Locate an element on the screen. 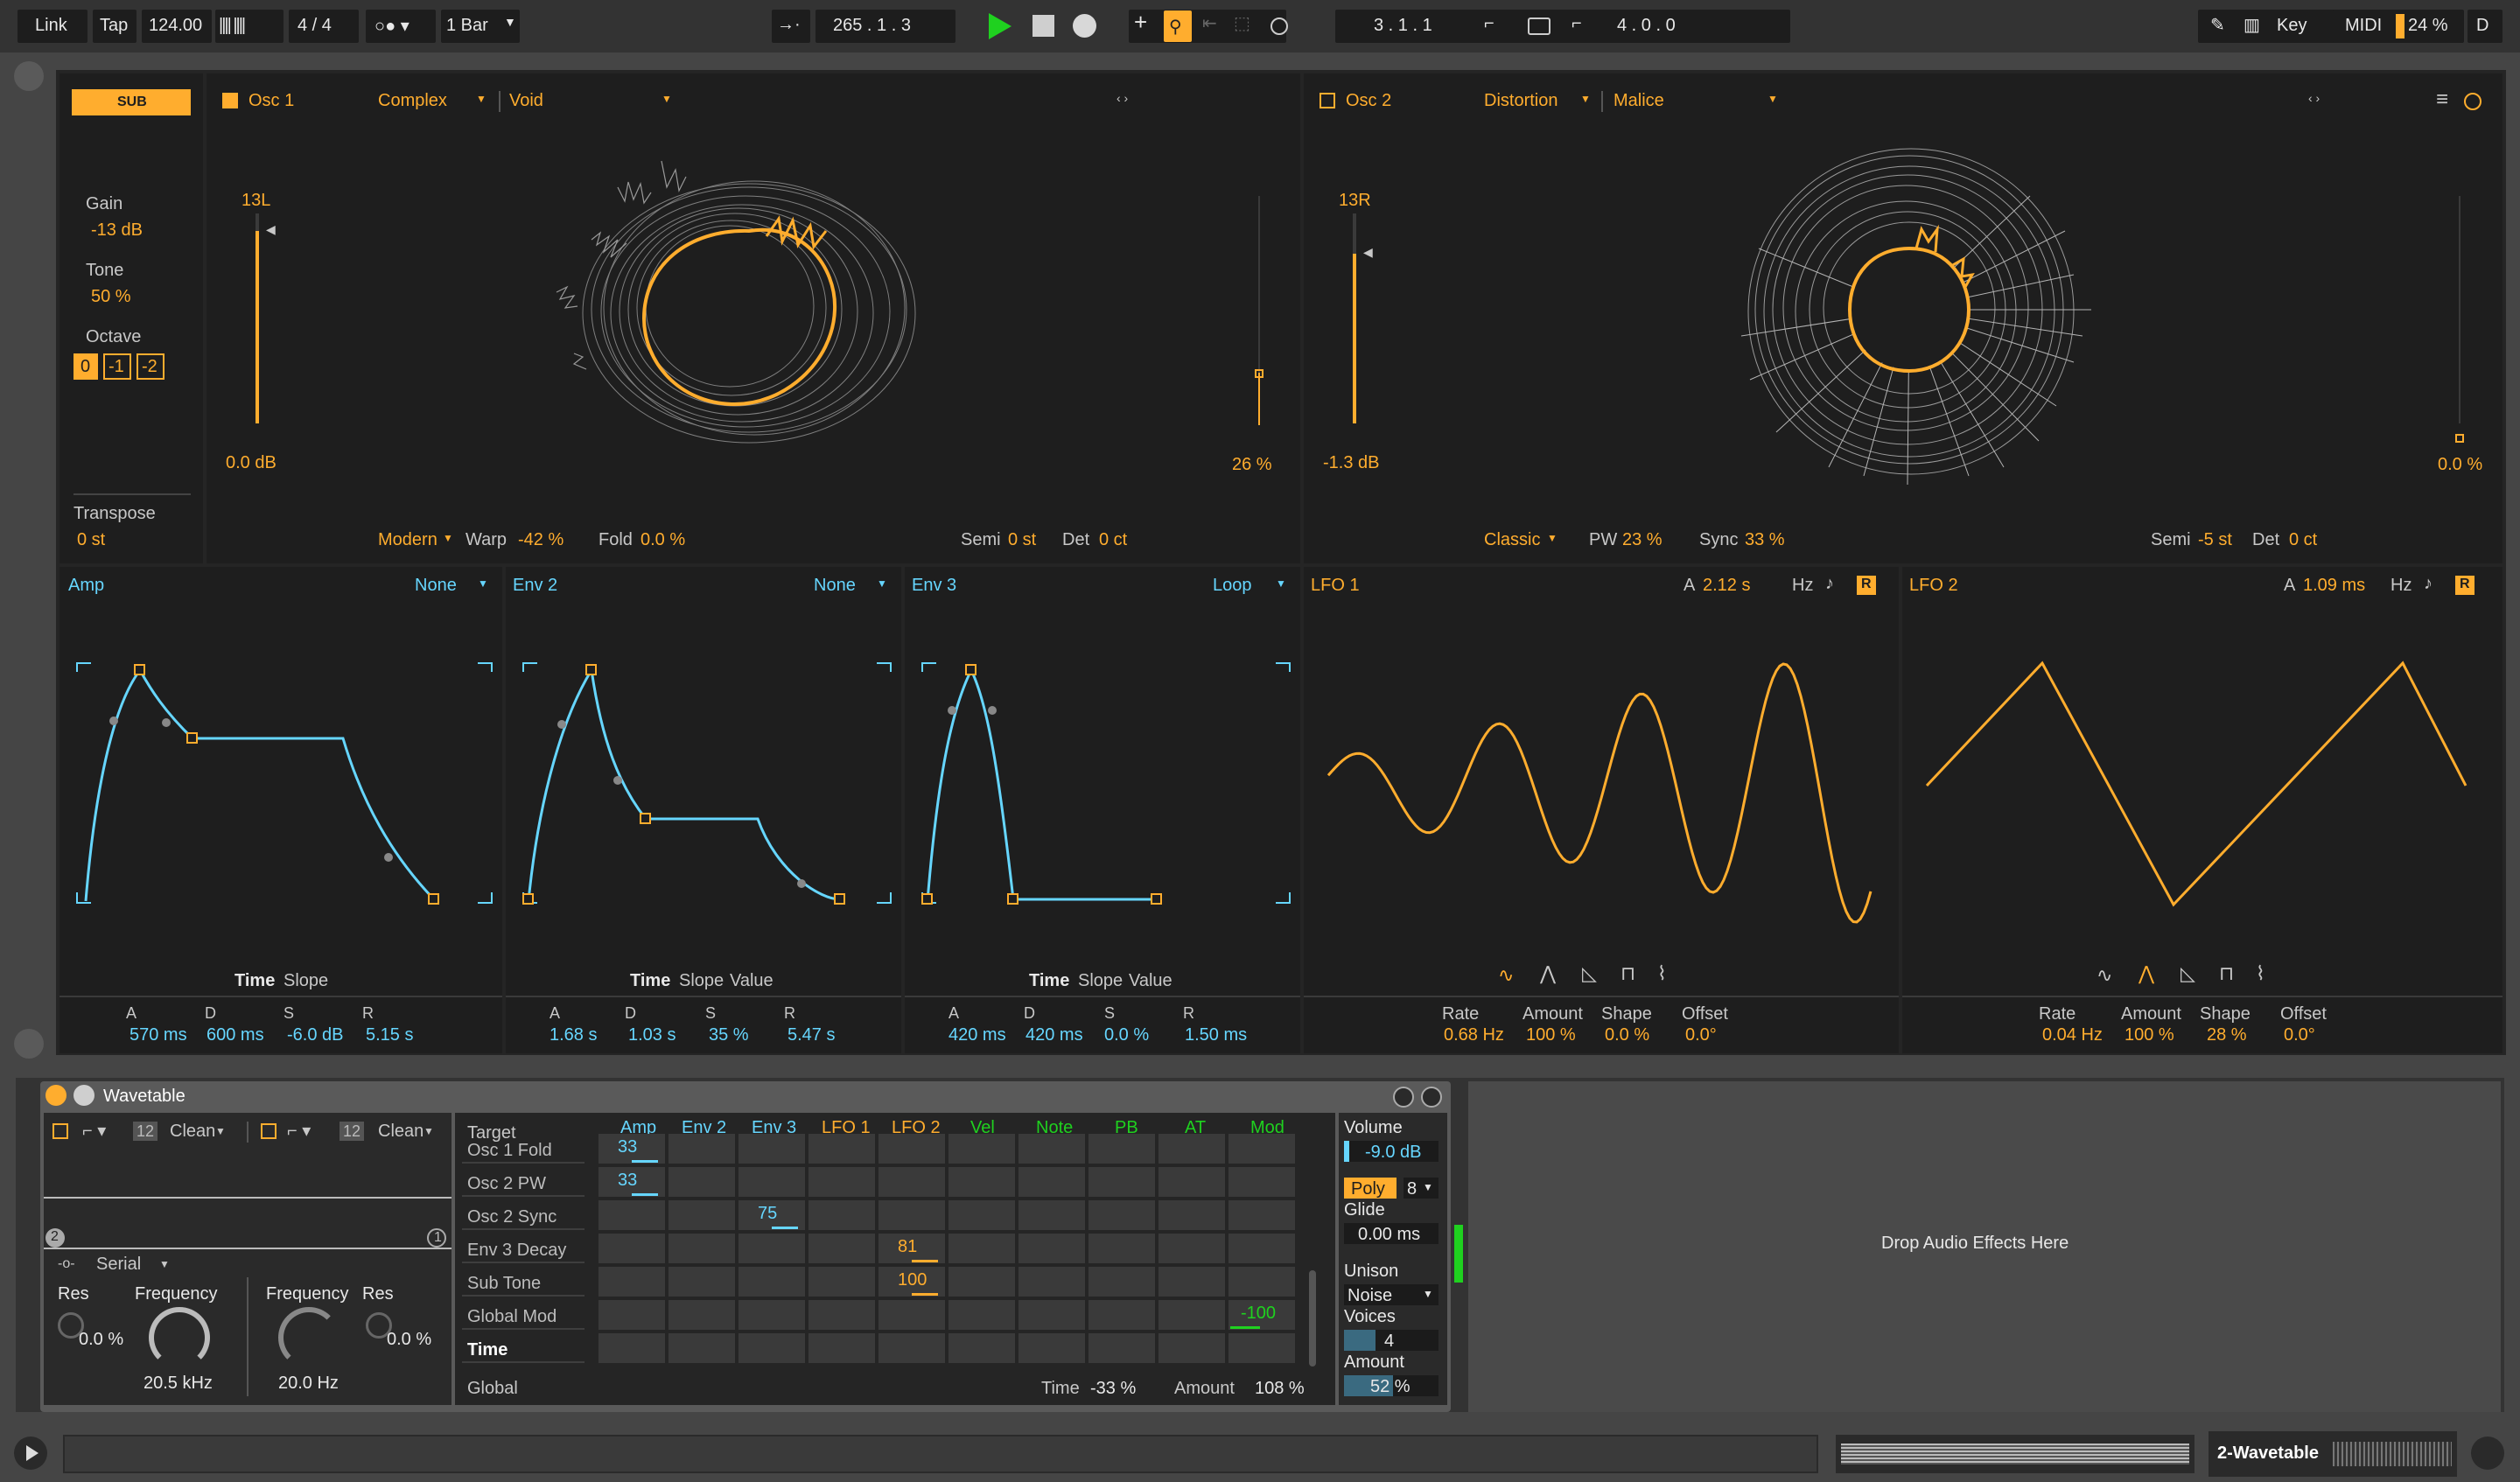 The width and height of the screenshot is (2520, 1482). env2-envelope-graph is located at coordinates (703, 750).